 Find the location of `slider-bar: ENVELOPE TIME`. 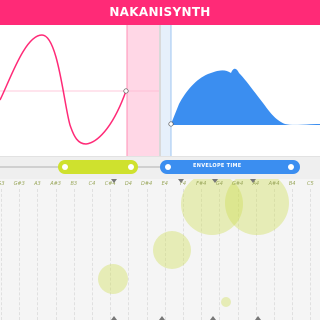

slider-bar: ENVELOPE TIME is located at coordinates (160, 168).